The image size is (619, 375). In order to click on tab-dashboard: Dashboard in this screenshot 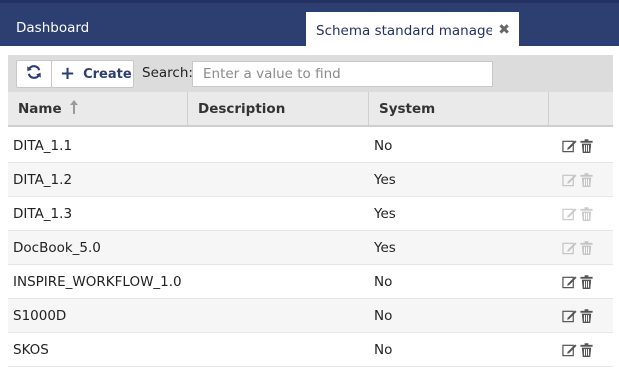, I will do `click(52, 27)`.